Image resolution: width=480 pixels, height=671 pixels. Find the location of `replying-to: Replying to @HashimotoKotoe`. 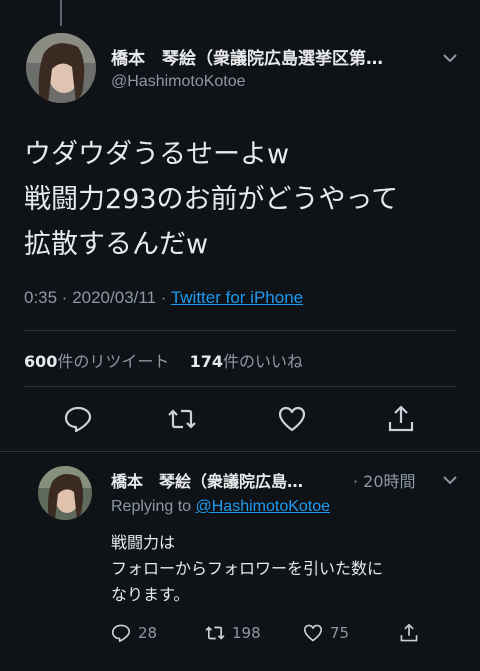

replying-to: Replying to @HashimotoKotoe is located at coordinates (221, 506).